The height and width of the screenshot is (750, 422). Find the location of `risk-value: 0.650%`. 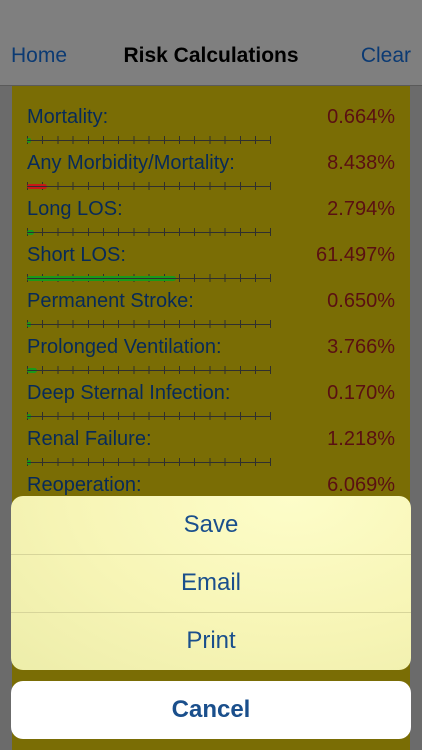

risk-value: 0.650% is located at coordinates (361, 301).